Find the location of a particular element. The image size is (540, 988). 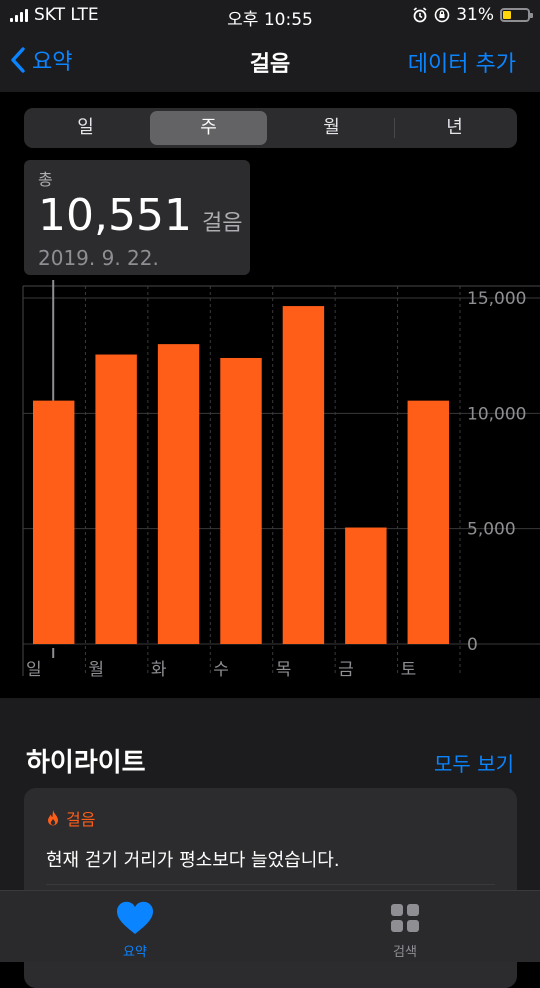

x-tick-label: 목 is located at coordinates (284, 670).